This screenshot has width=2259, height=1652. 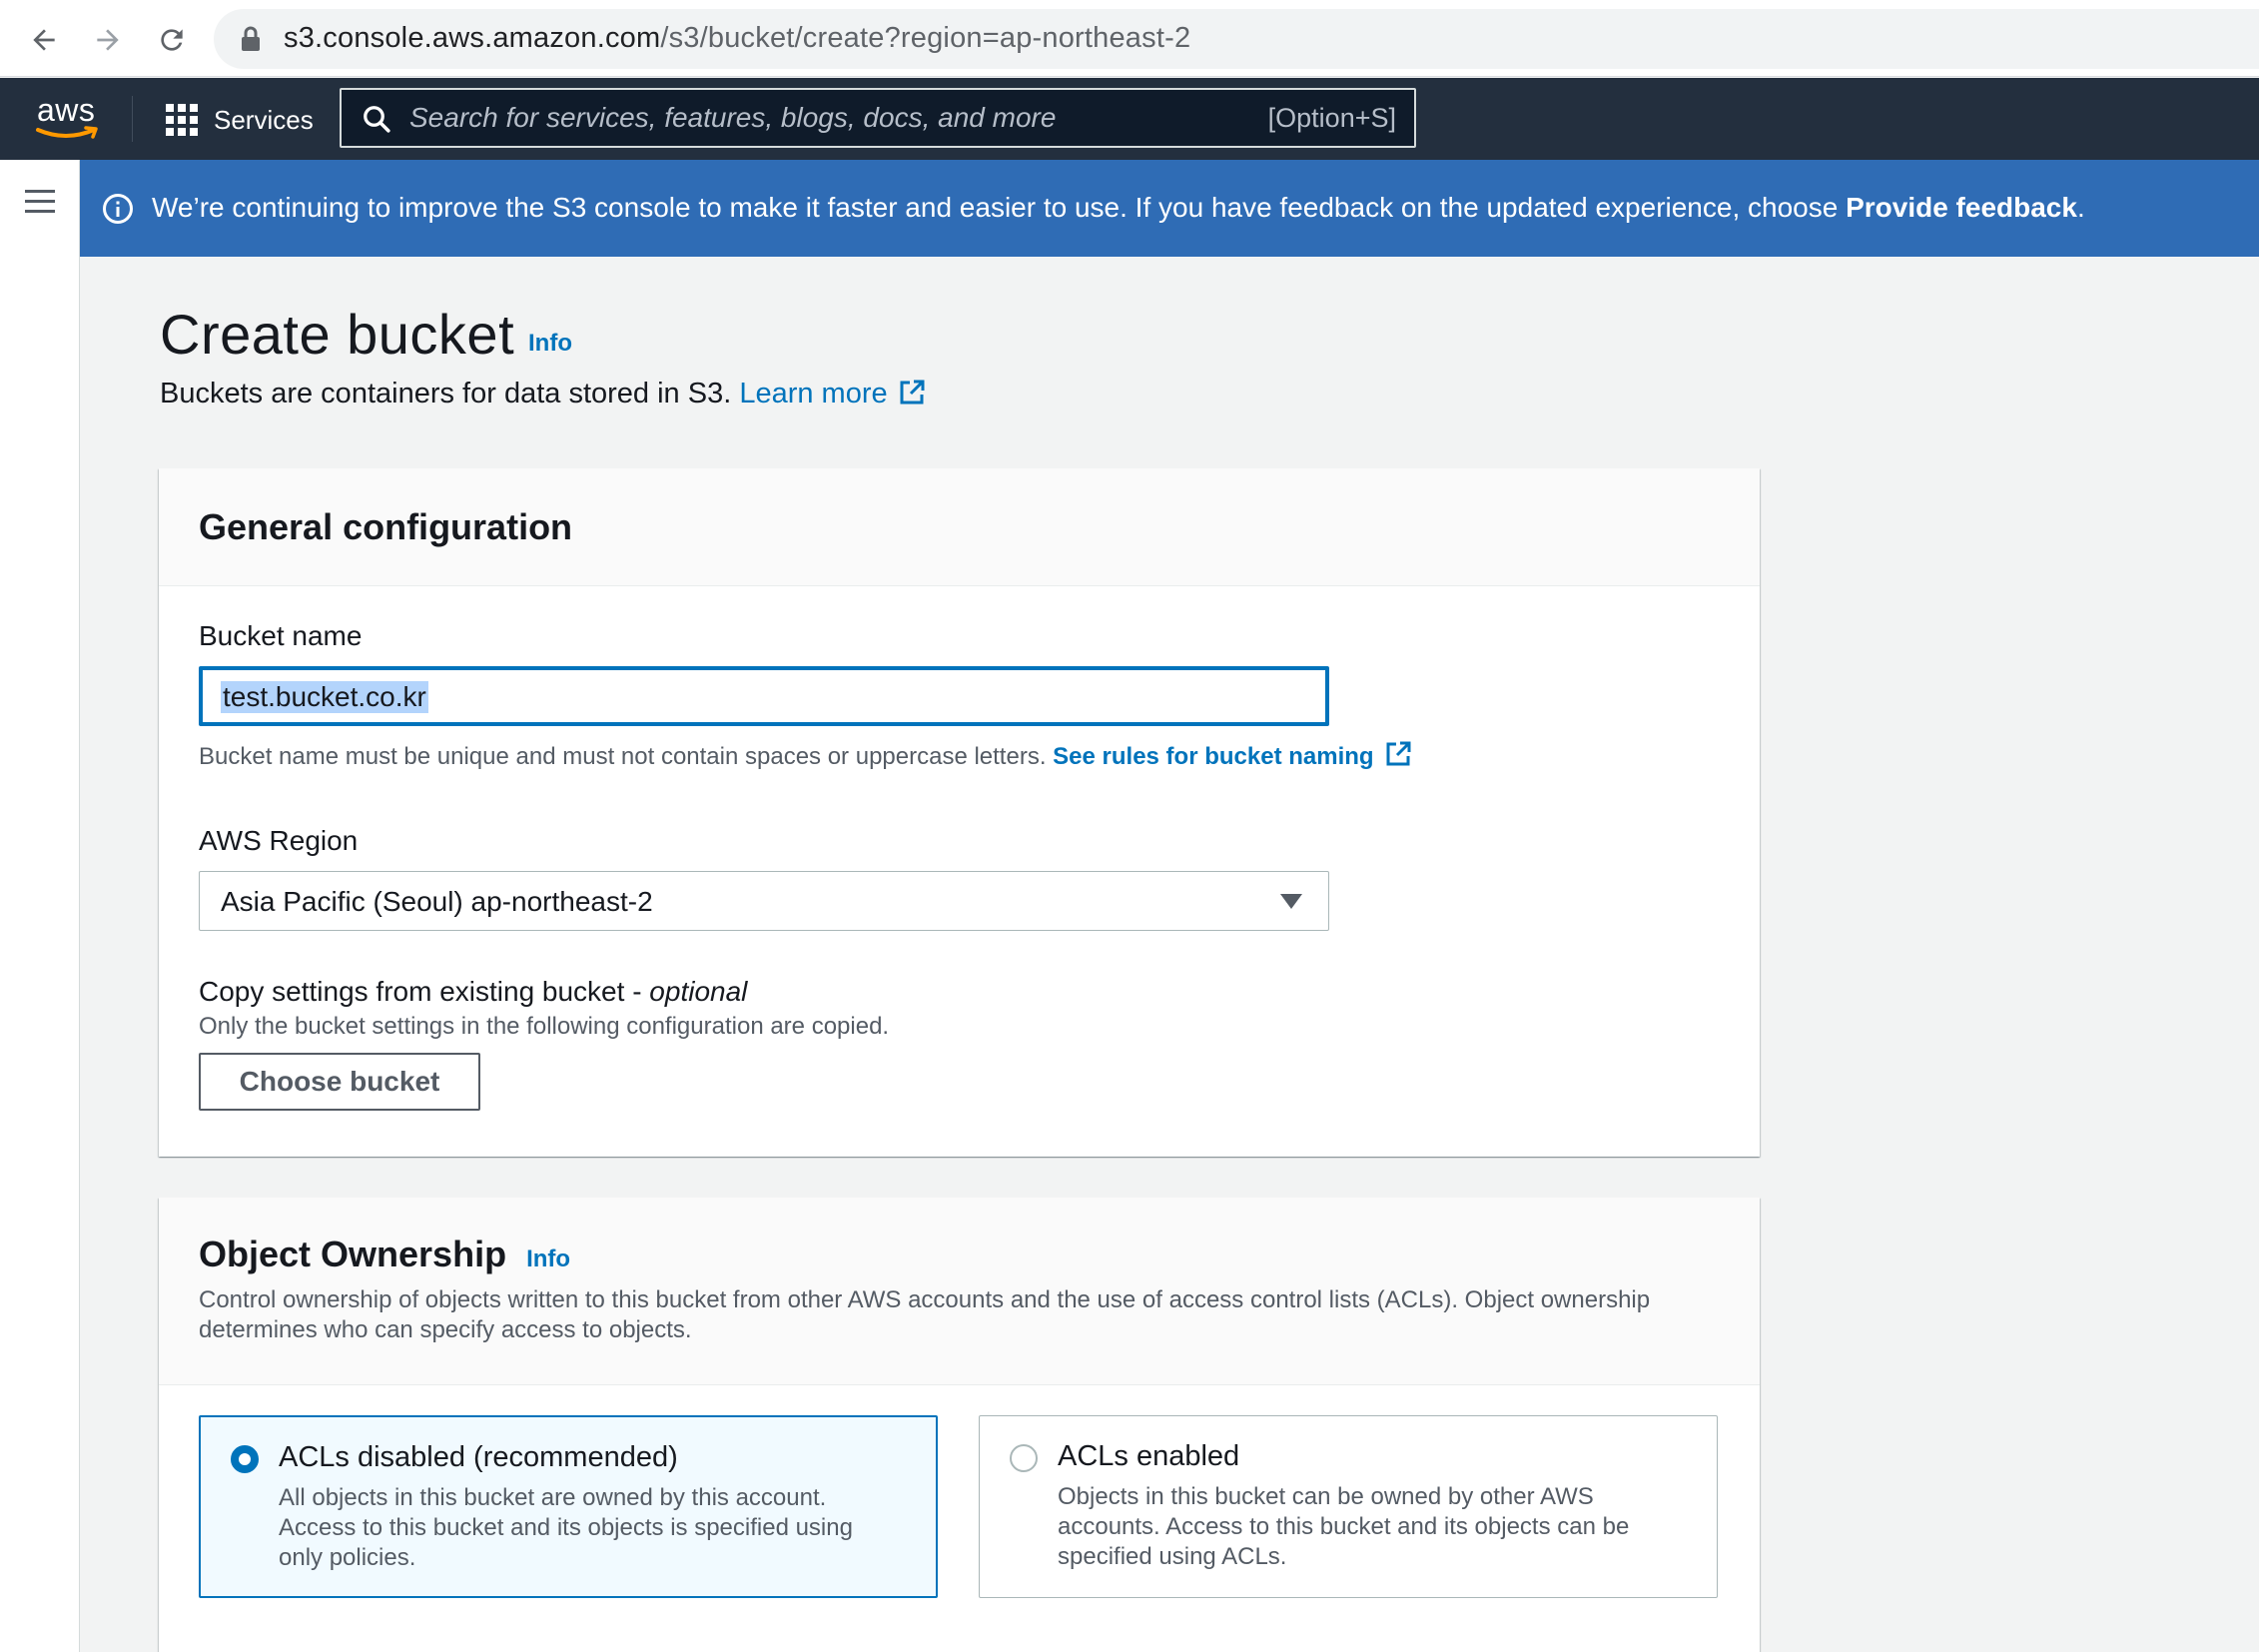 What do you see at coordinates (324, 697) in the screenshot?
I see `bucket-name-value: test.bucket.co.kr` at bounding box center [324, 697].